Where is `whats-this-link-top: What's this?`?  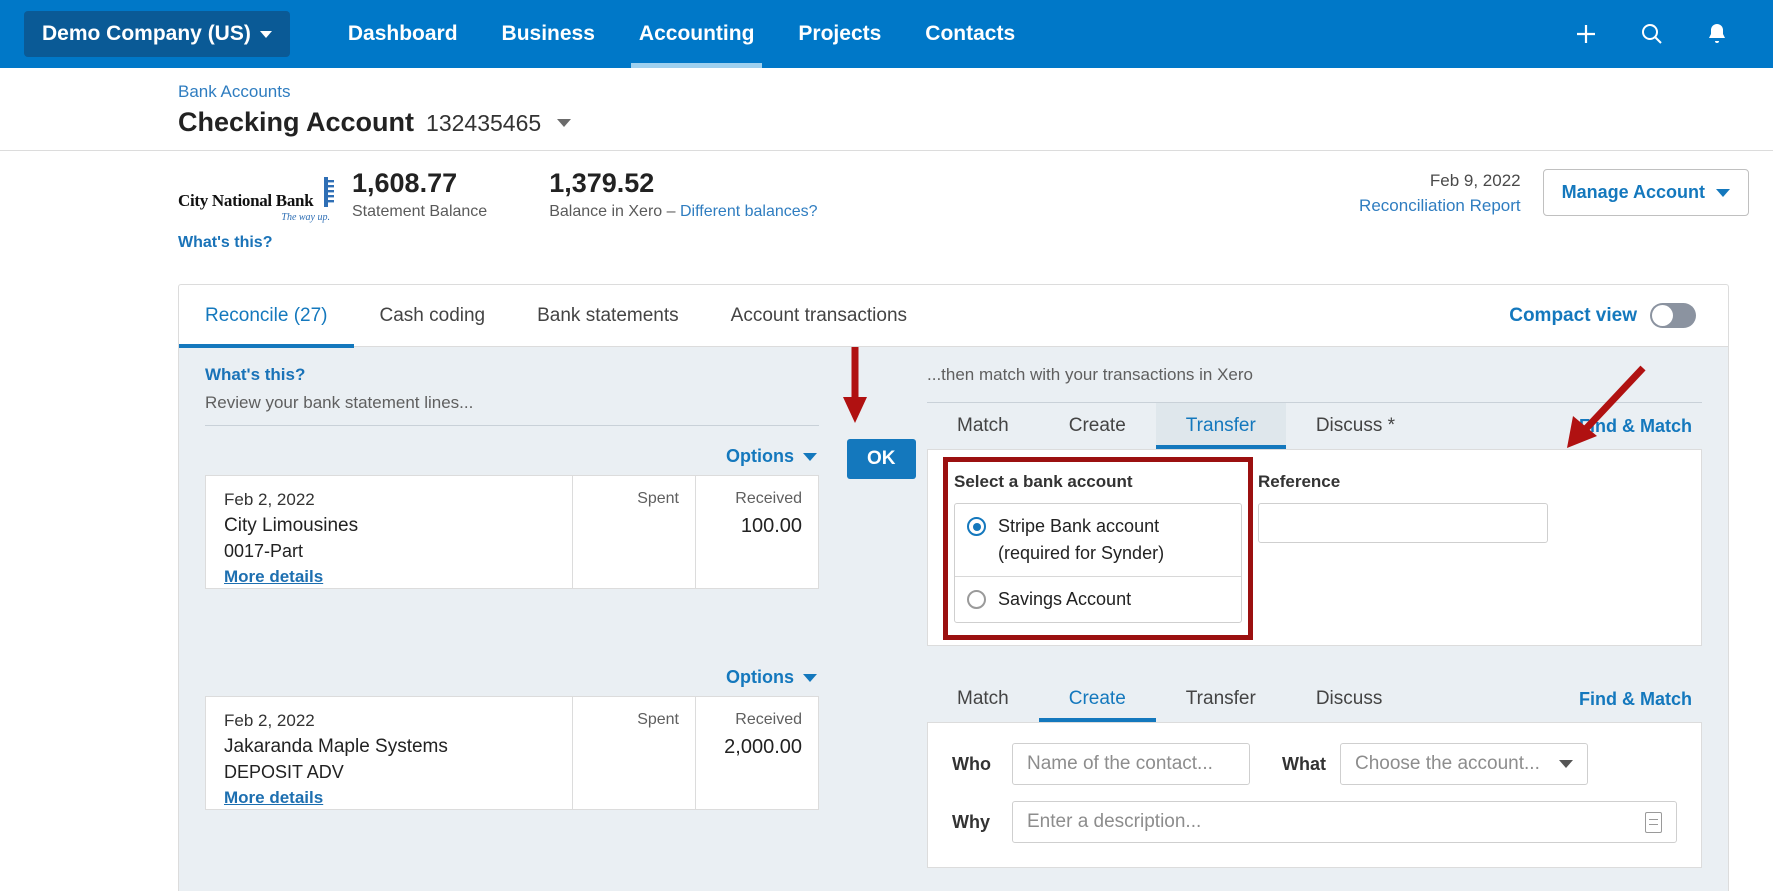
whats-this-link-top: What's this? is located at coordinates (262, 243).